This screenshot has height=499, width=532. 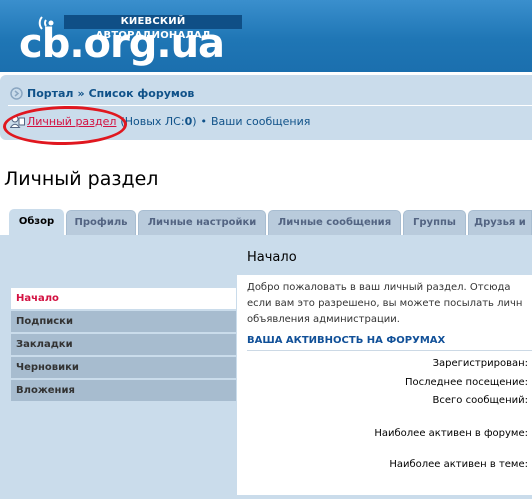 I want to click on breadcrumb-forum-list-link: Список форумов, so click(x=142, y=93).